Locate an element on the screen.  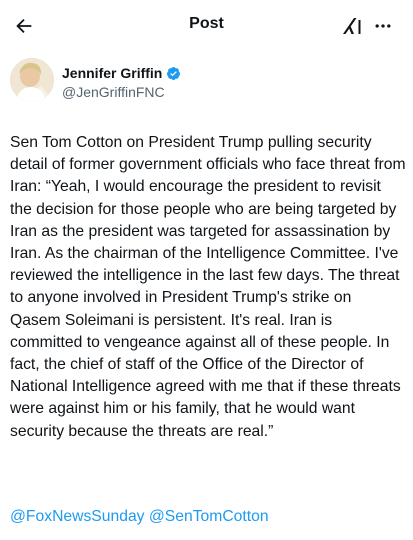
name-row: Jennifer Griffin is located at coordinates (121, 73).